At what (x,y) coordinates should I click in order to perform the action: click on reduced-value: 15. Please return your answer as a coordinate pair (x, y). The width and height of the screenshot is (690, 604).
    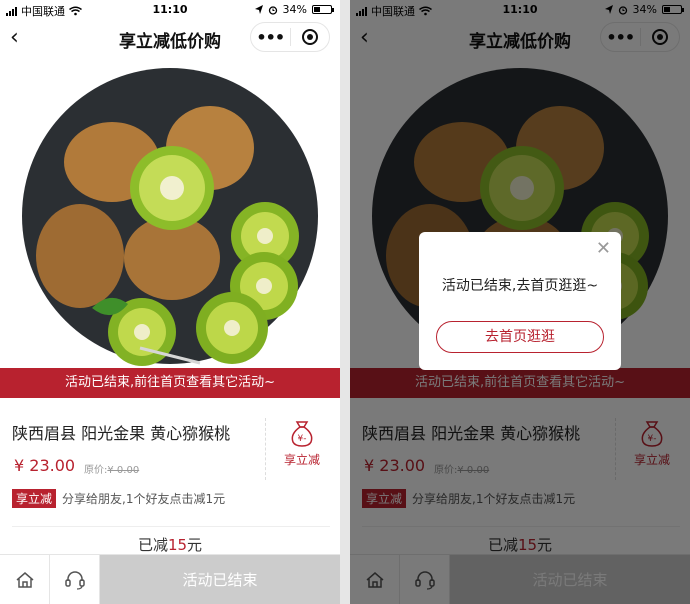
    Looking at the image, I should click on (177, 545).